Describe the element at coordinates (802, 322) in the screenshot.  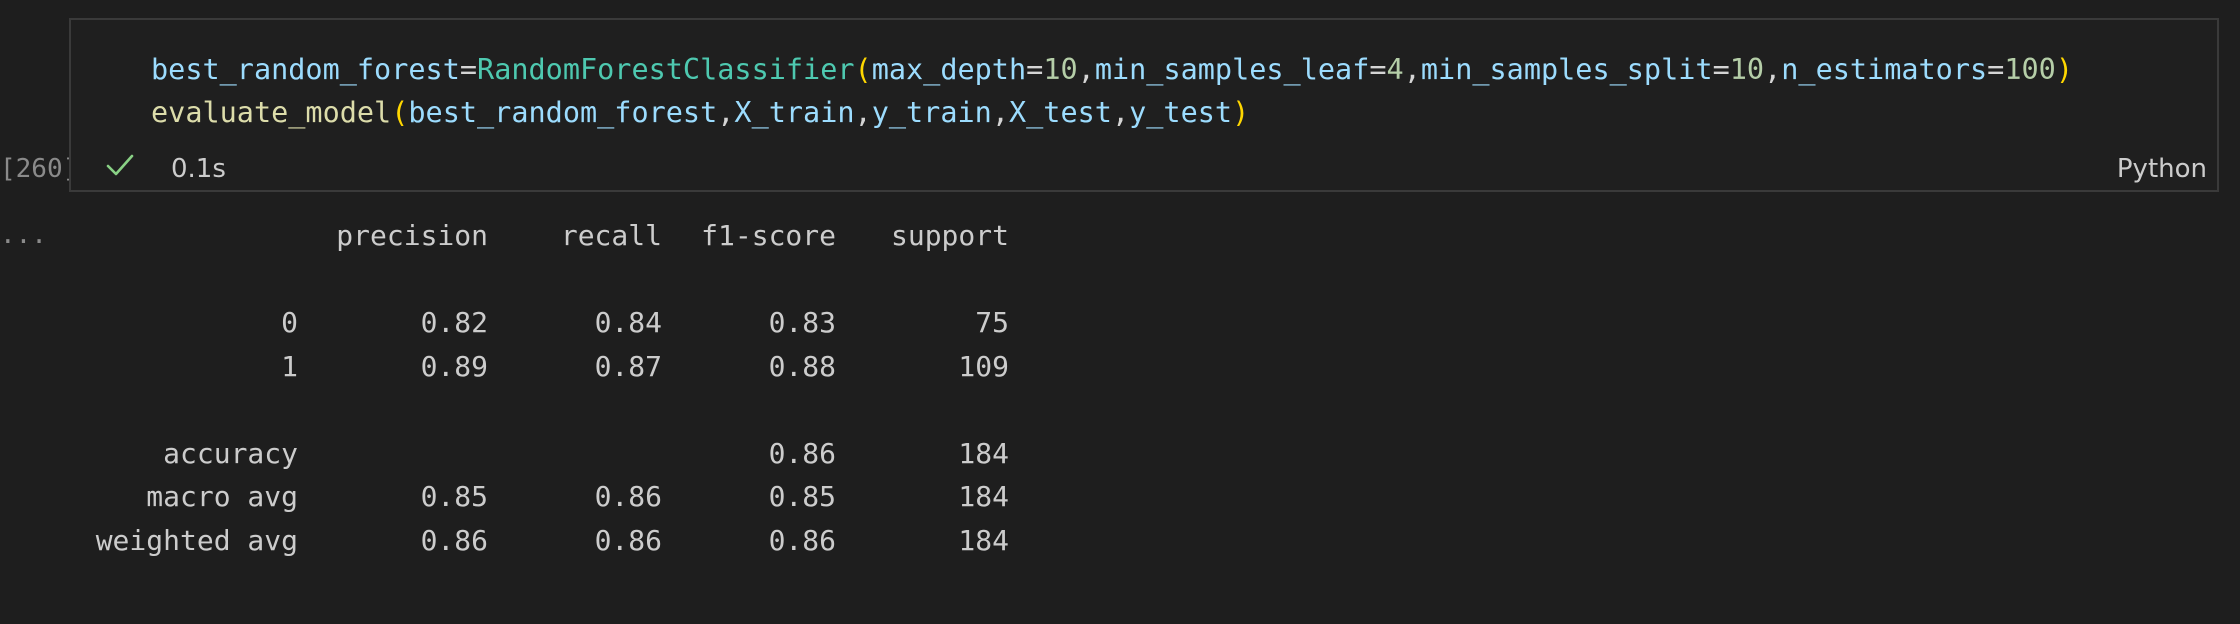
I see `cell-f1-score: 0.83` at that location.